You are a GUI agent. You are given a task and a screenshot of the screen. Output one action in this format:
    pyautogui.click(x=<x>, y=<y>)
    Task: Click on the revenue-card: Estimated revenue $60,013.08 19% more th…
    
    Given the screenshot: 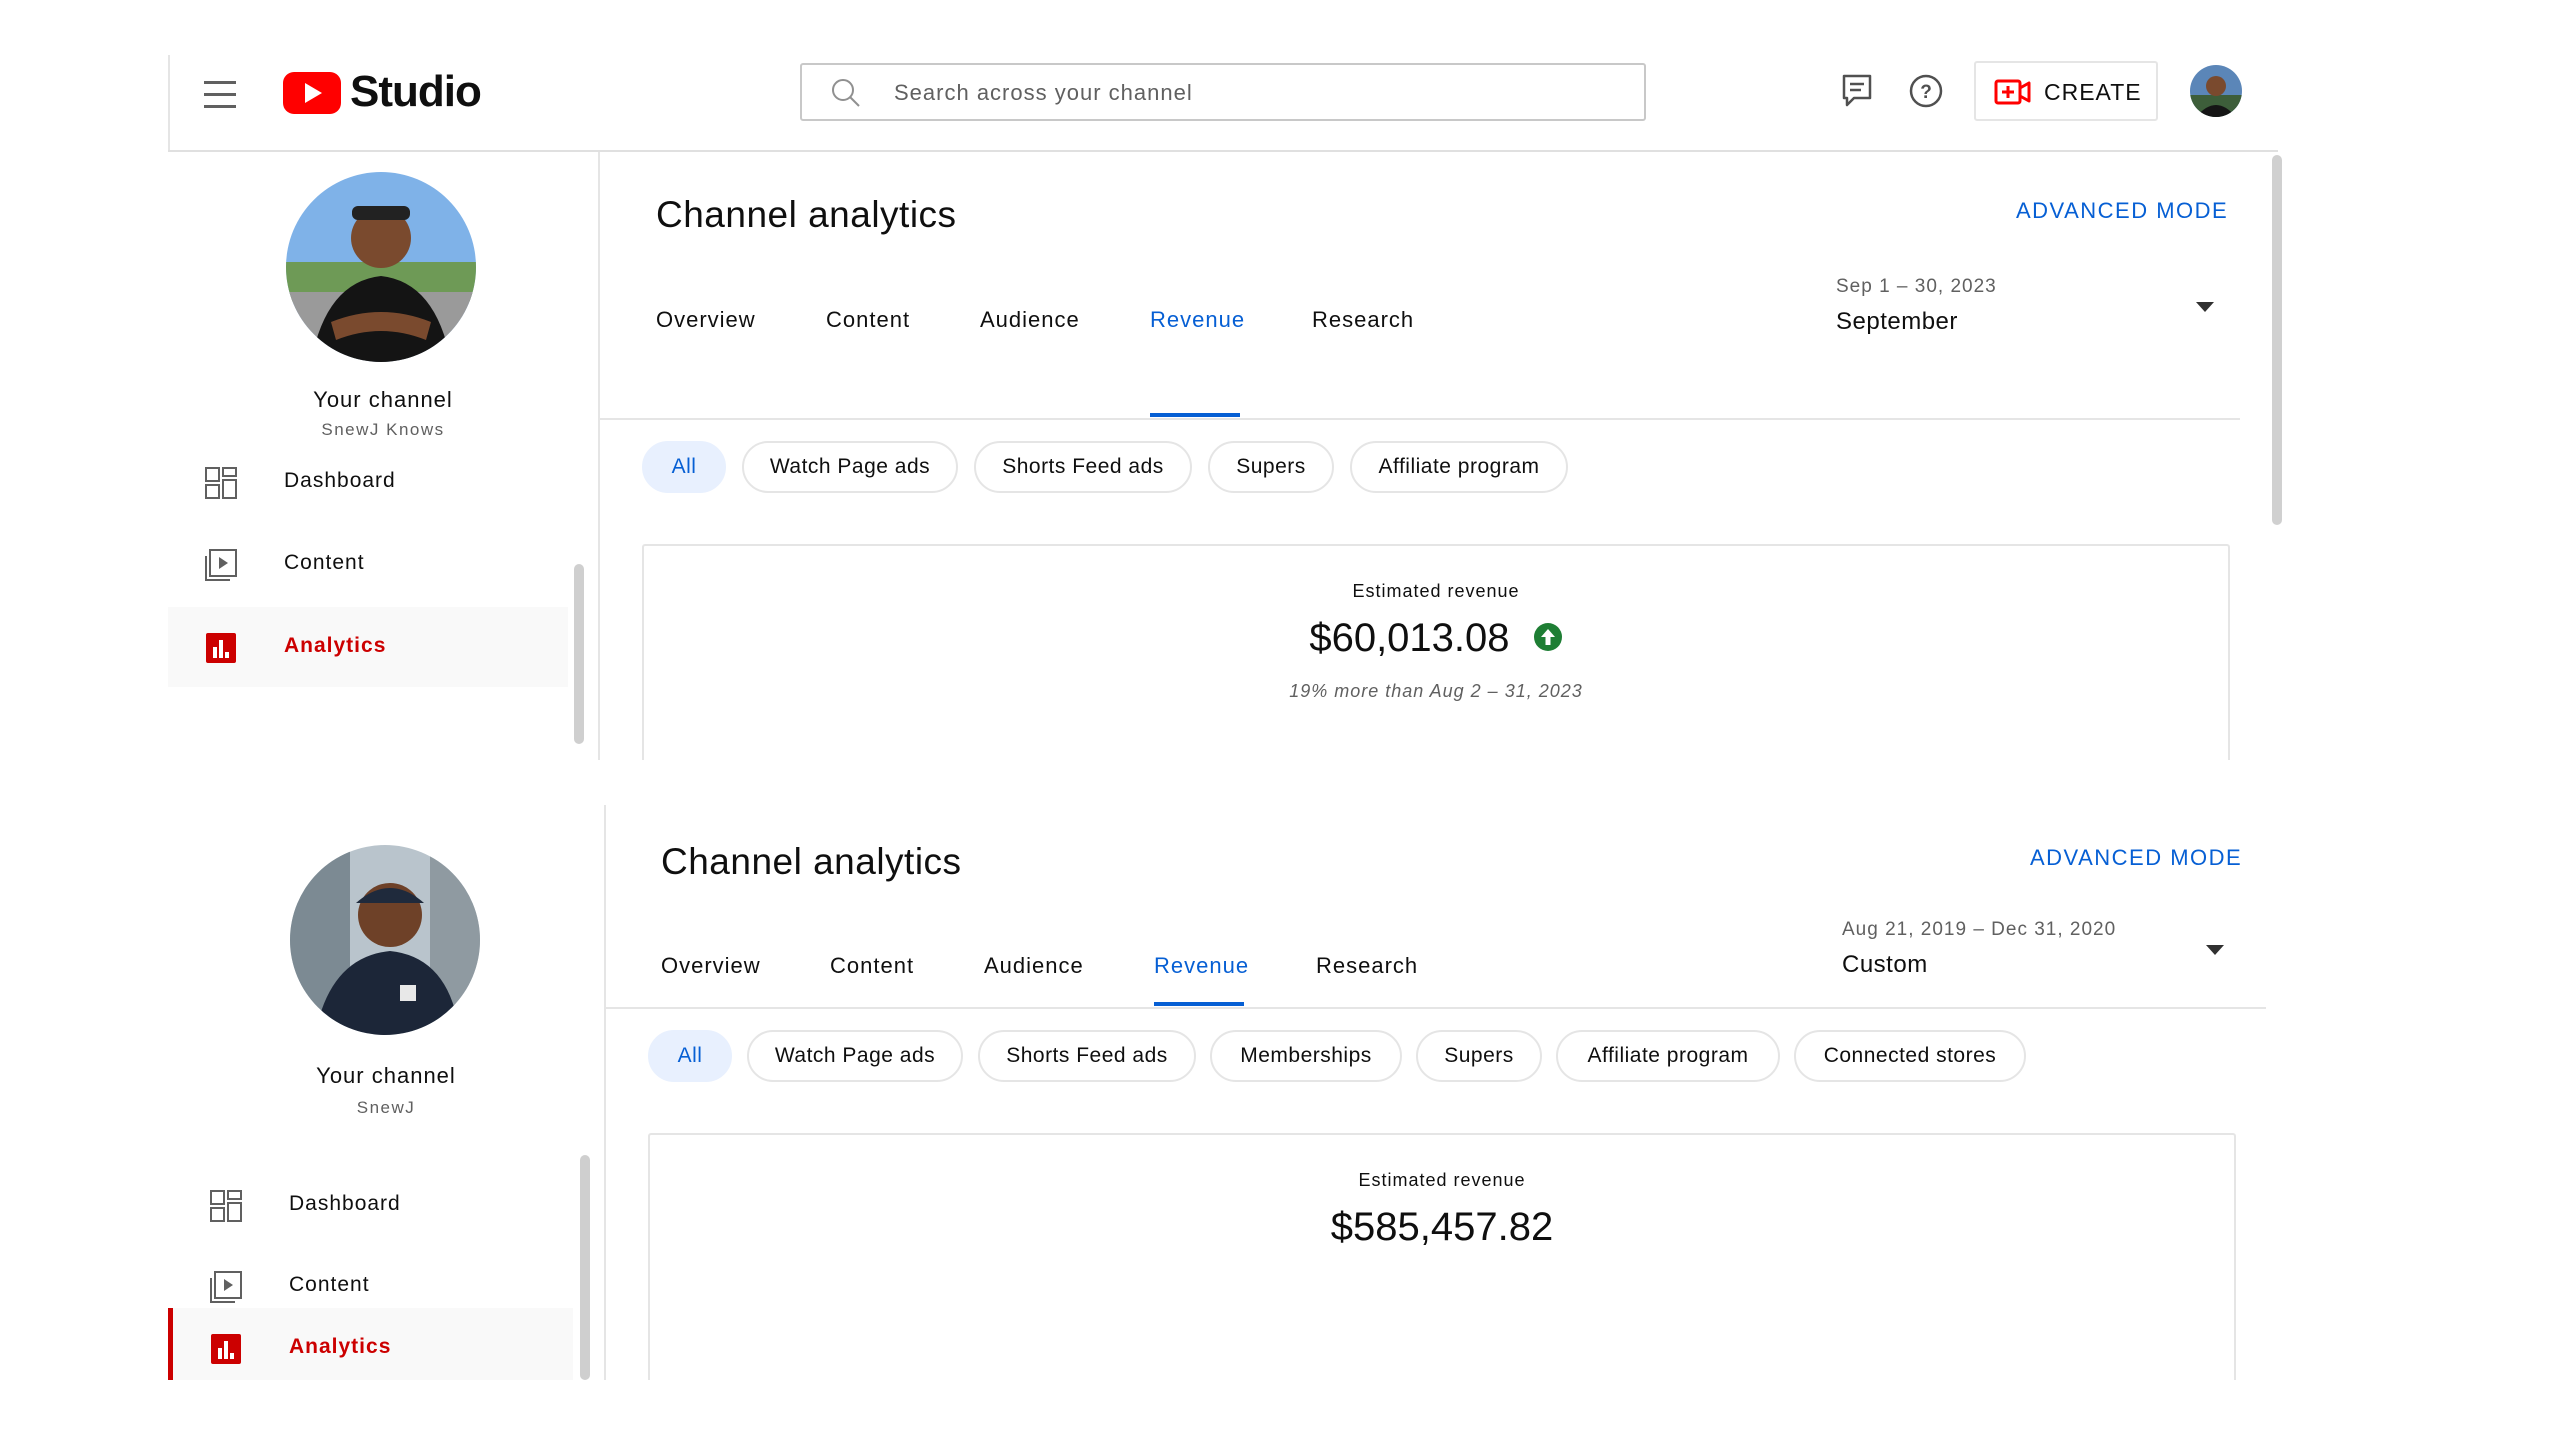 What is the action you would take?
    pyautogui.click(x=1436, y=652)
    